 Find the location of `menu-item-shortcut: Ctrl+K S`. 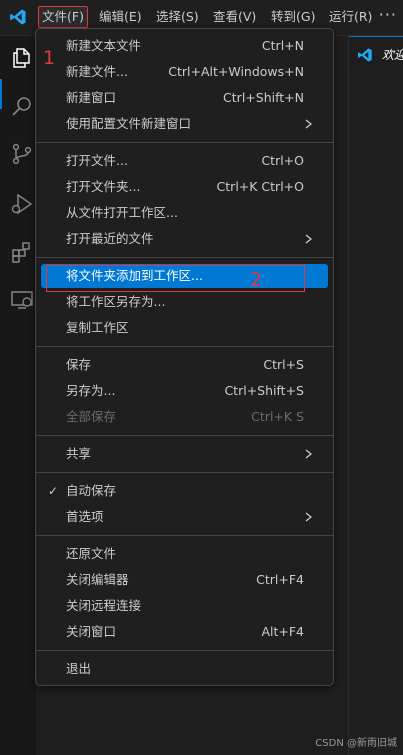

menu-item-shortcut: Ctrl+K S is located at coordinates (277, 416).